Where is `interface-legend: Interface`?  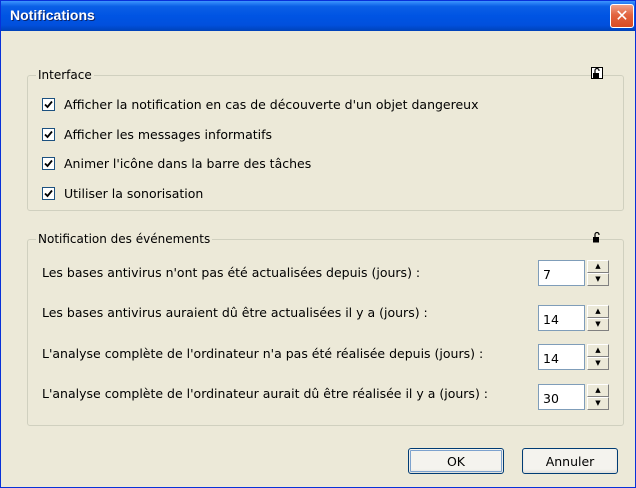
interface-legend: Interface is located at coordinates (65, 75).